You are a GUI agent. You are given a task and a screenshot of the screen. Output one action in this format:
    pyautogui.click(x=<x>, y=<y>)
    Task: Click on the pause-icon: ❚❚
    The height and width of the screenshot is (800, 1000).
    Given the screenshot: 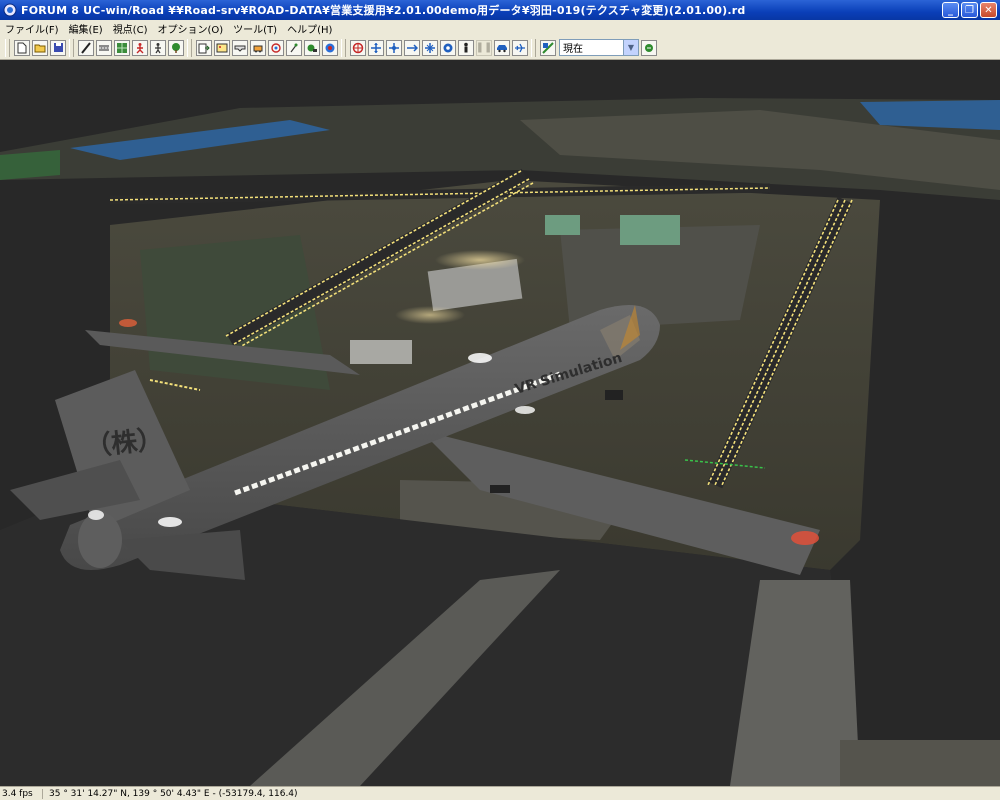 What is the action you would take?
    pyautogui.click(x=484, y=47)
    